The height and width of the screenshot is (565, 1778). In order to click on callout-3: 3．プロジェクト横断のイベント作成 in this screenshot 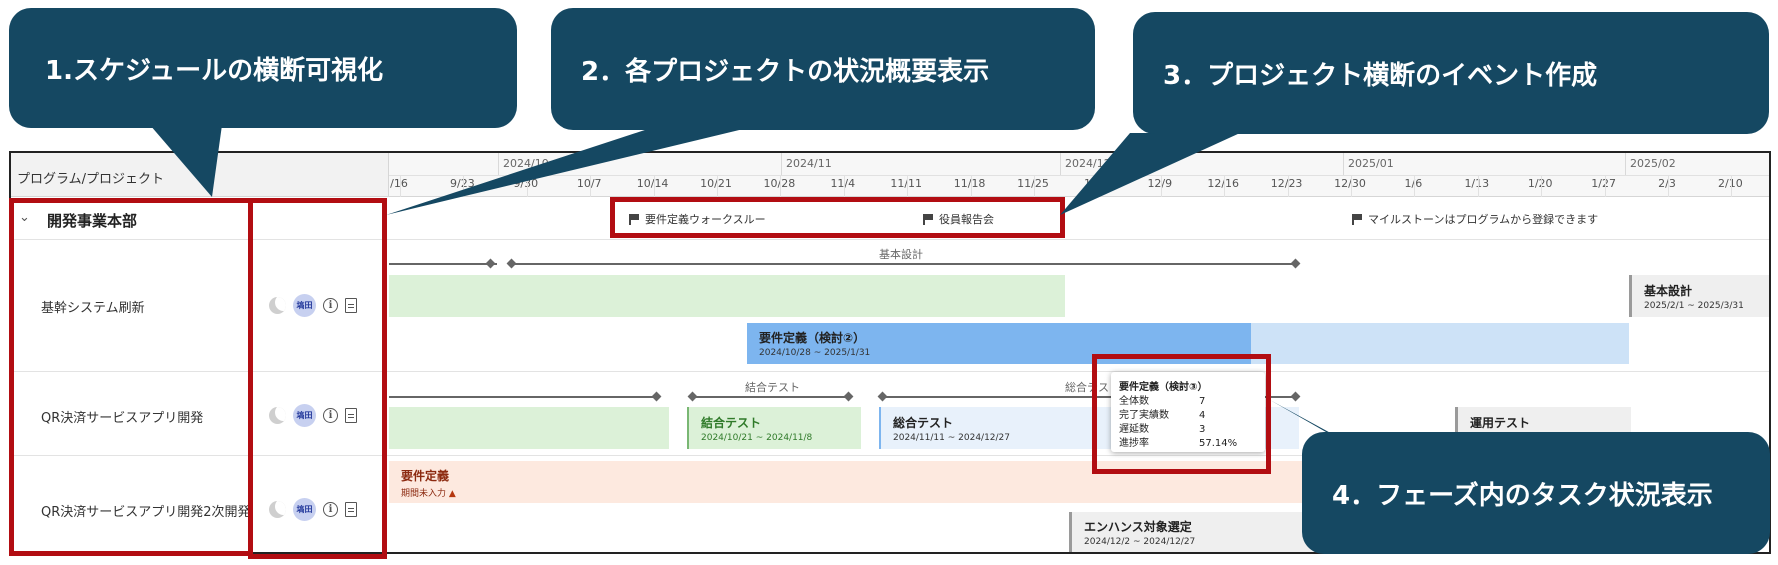, I will do `click(1451, 73)`.